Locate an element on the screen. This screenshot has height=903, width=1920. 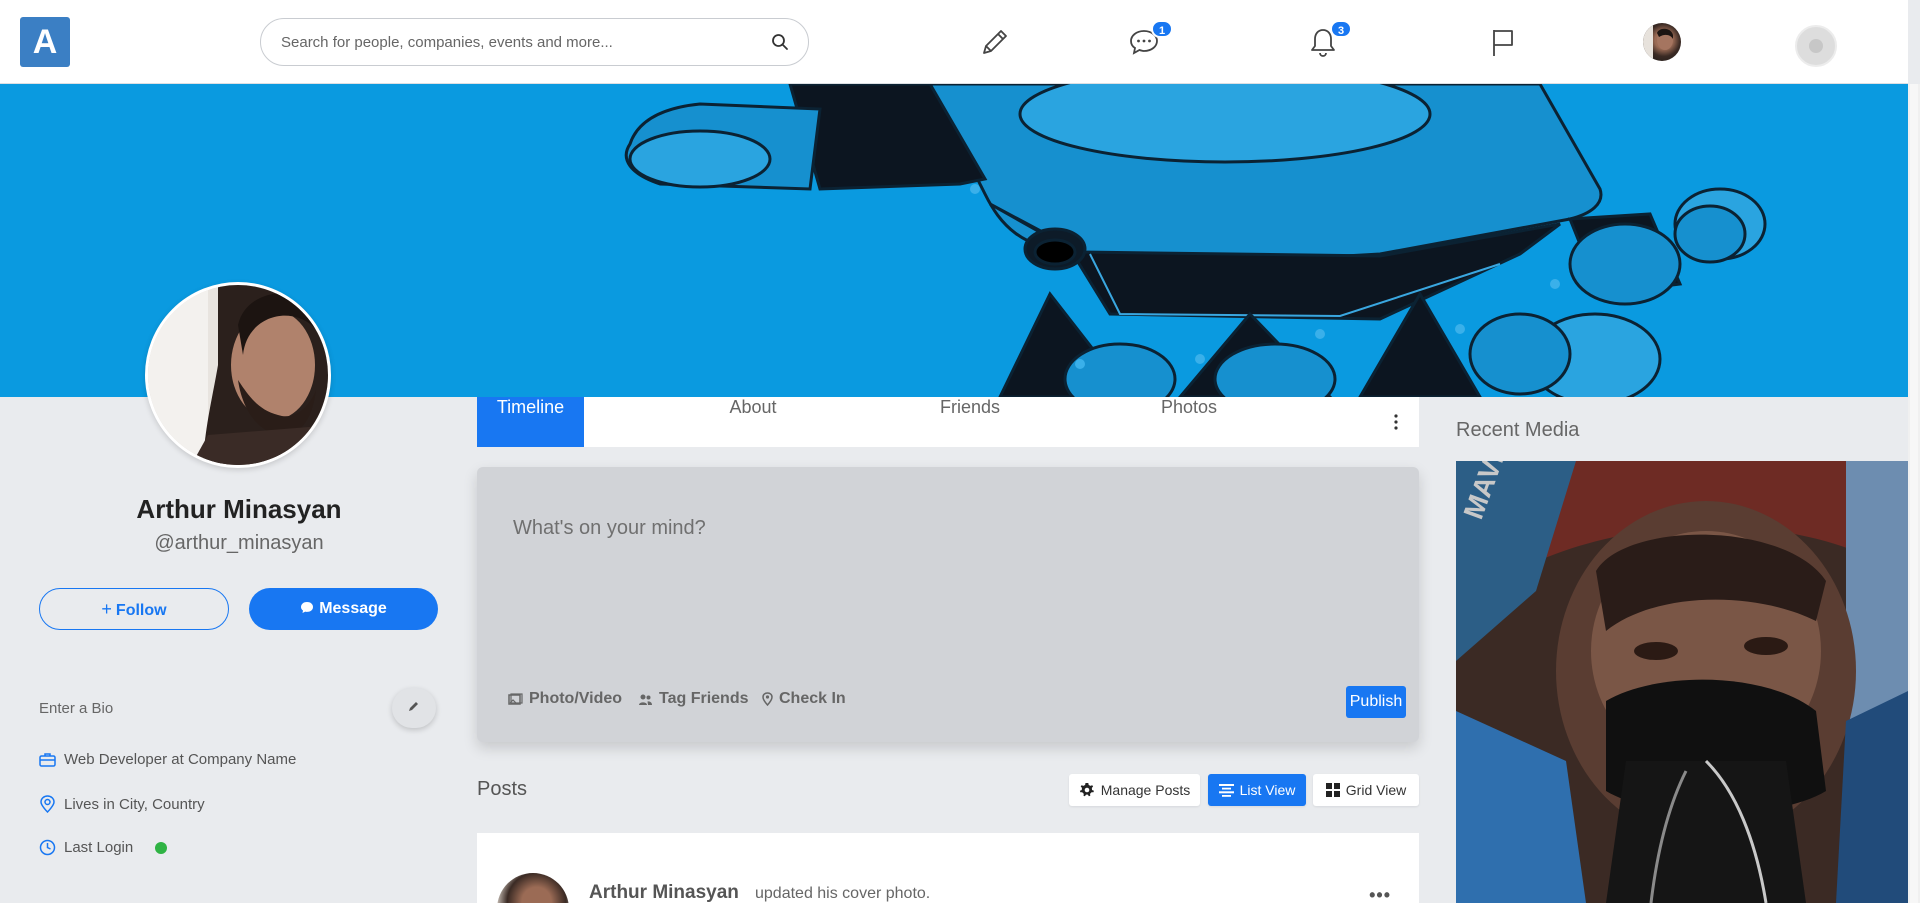
publish-button: Publish is located at coordinates (1376, 702).